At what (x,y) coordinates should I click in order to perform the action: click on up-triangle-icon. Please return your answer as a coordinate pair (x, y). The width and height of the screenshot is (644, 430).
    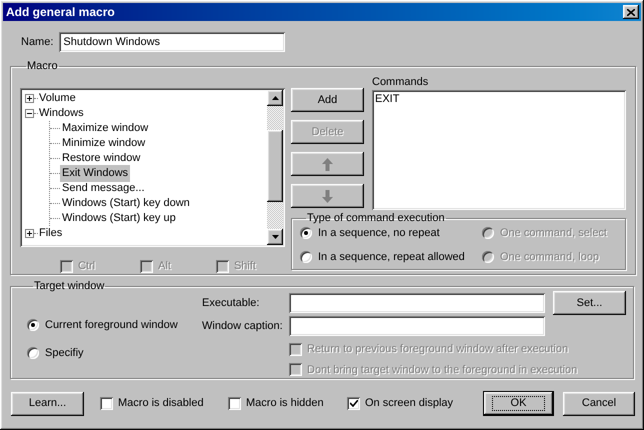
    Looking at the image, I should click on (275, 98).